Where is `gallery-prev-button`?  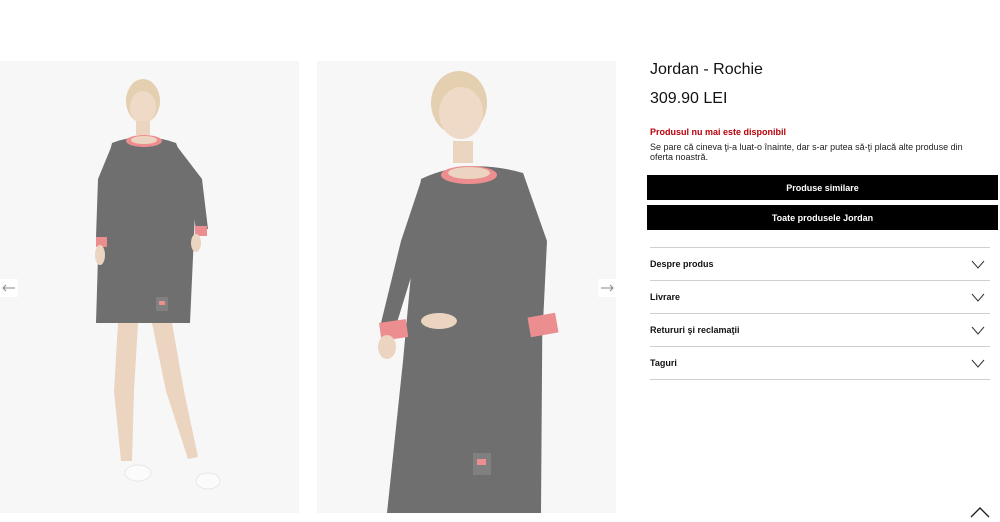 gallery-prev-button is located at coordinates (9, 288).